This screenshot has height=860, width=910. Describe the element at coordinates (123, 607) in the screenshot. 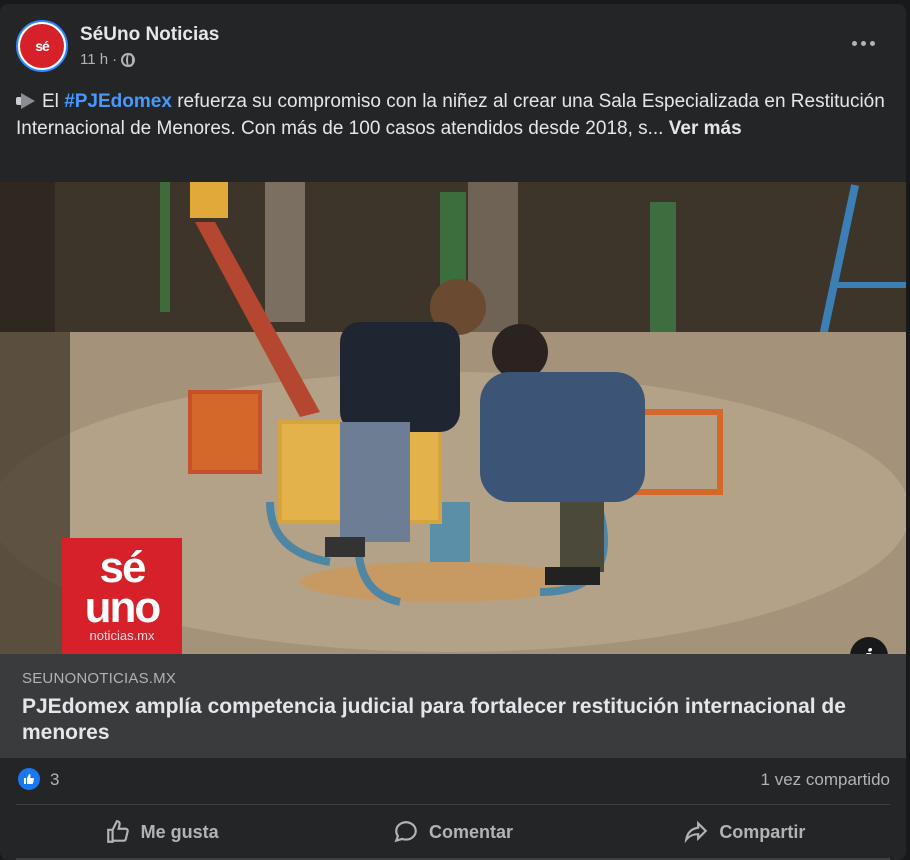

I see `brand-logo-line2: uno` at that location.